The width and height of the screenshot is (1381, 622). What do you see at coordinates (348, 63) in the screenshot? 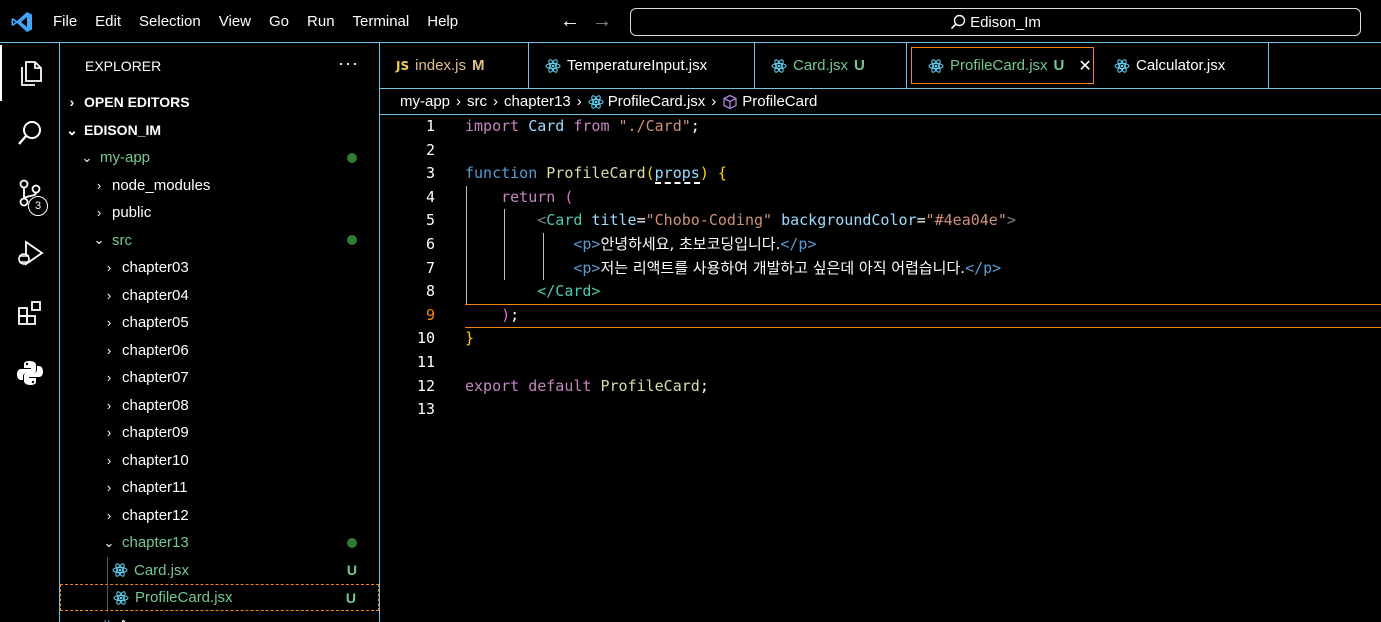
I see `more-actions-icon: ···` at bounding box center [348, 63].